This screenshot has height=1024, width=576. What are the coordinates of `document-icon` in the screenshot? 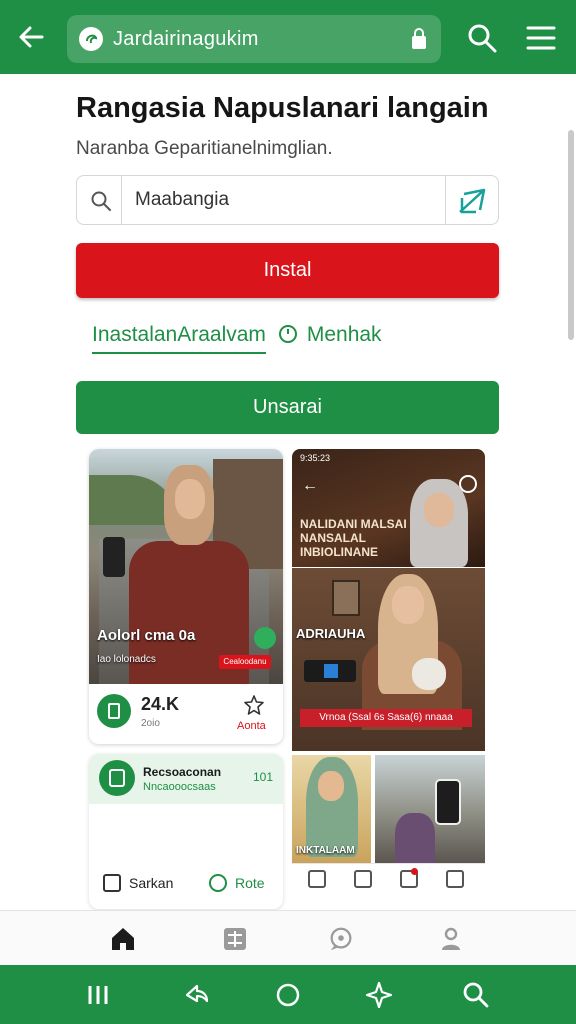 It's located at (117, 778).